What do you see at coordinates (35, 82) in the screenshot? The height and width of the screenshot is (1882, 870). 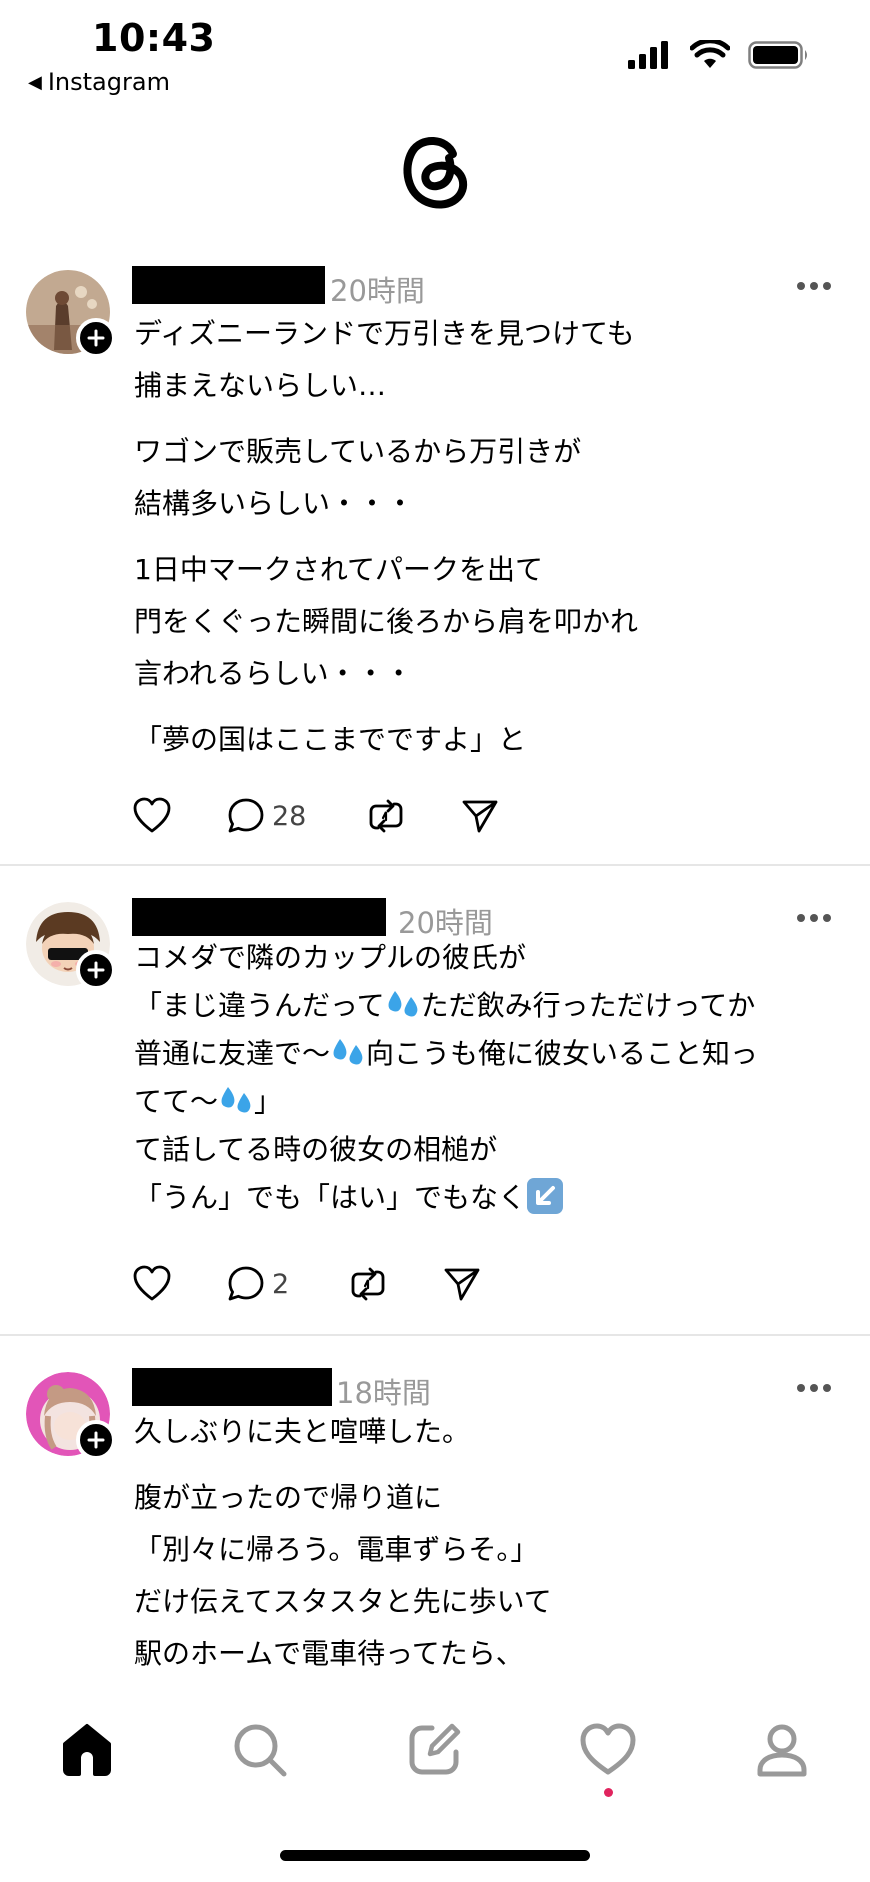 I see `back-arrow-icon: ◀` at bounding box center [35, 82].